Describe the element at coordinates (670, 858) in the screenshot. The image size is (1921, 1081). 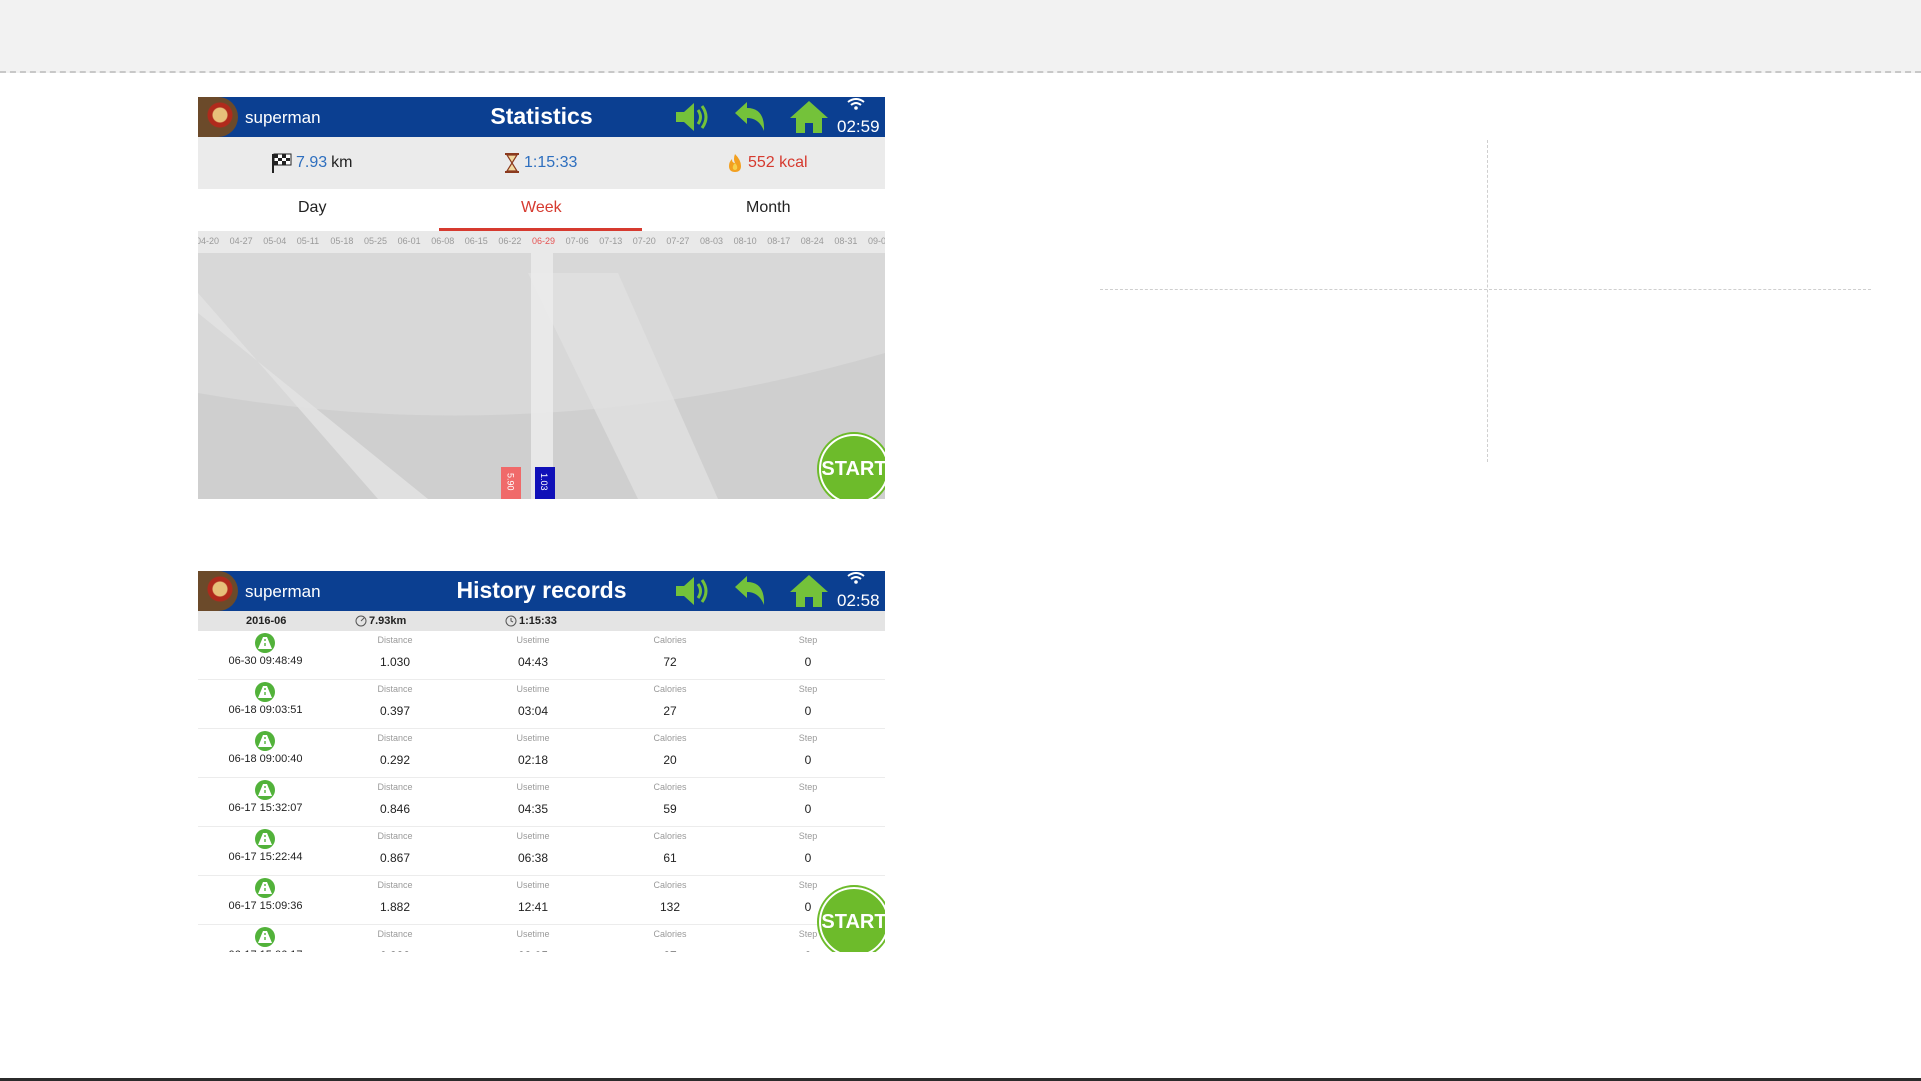
I see `calories-value: 61` at that location.